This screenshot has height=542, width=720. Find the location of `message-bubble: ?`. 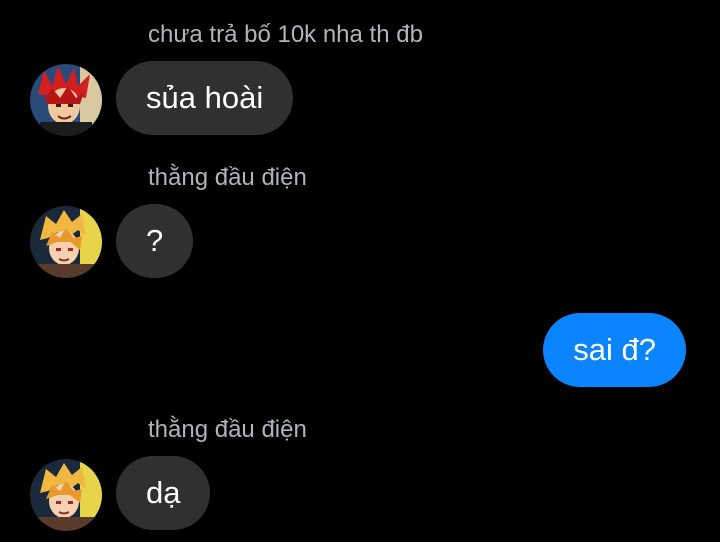

message-bubble: ? is located at coordinates (155, 241).